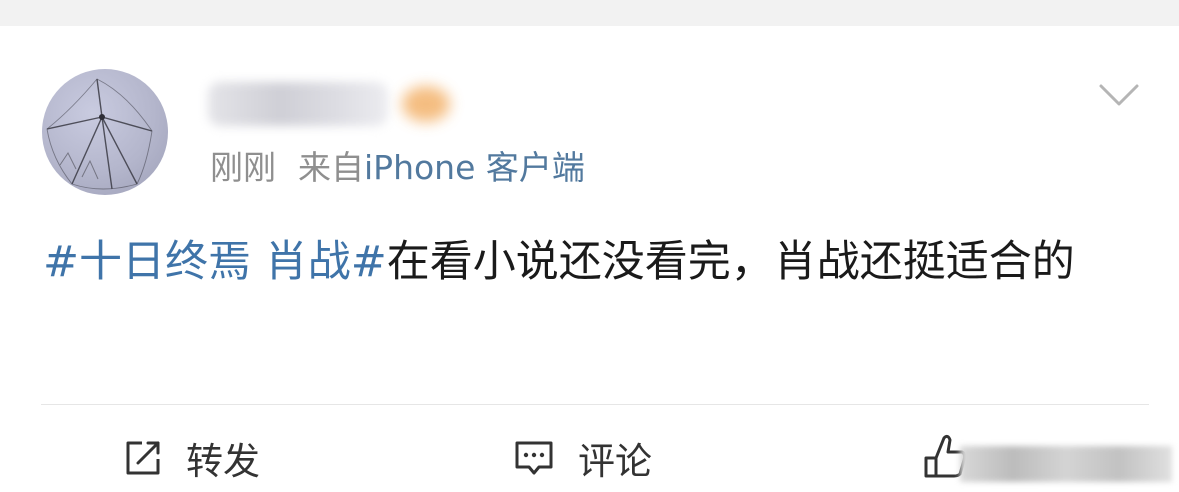 The width and height of the screenshot is (1179, 492). Describe the element at coordinates (105, 132) in the screenshot. I see `avatar` at that location.